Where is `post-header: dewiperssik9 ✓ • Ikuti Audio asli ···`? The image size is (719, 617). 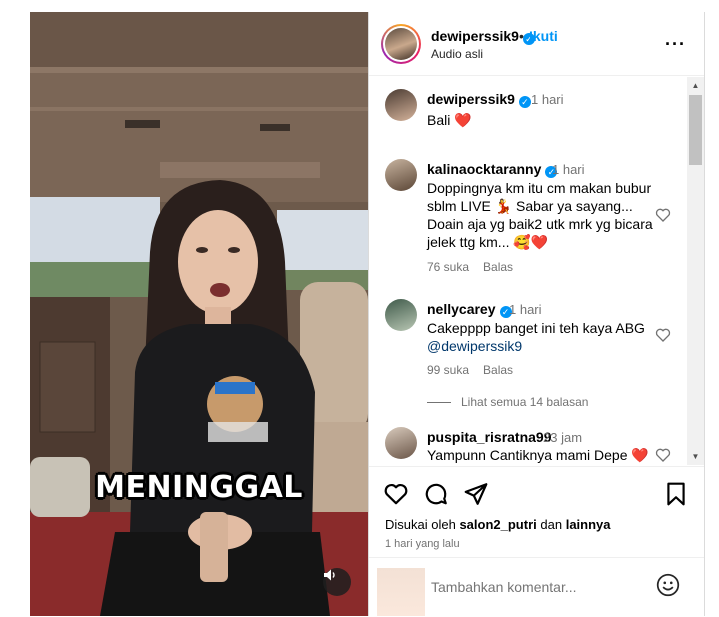 post-header: dewiperssik9 ✓ • Ikuti Audio asli ··· is located at coordinates (537, 44).